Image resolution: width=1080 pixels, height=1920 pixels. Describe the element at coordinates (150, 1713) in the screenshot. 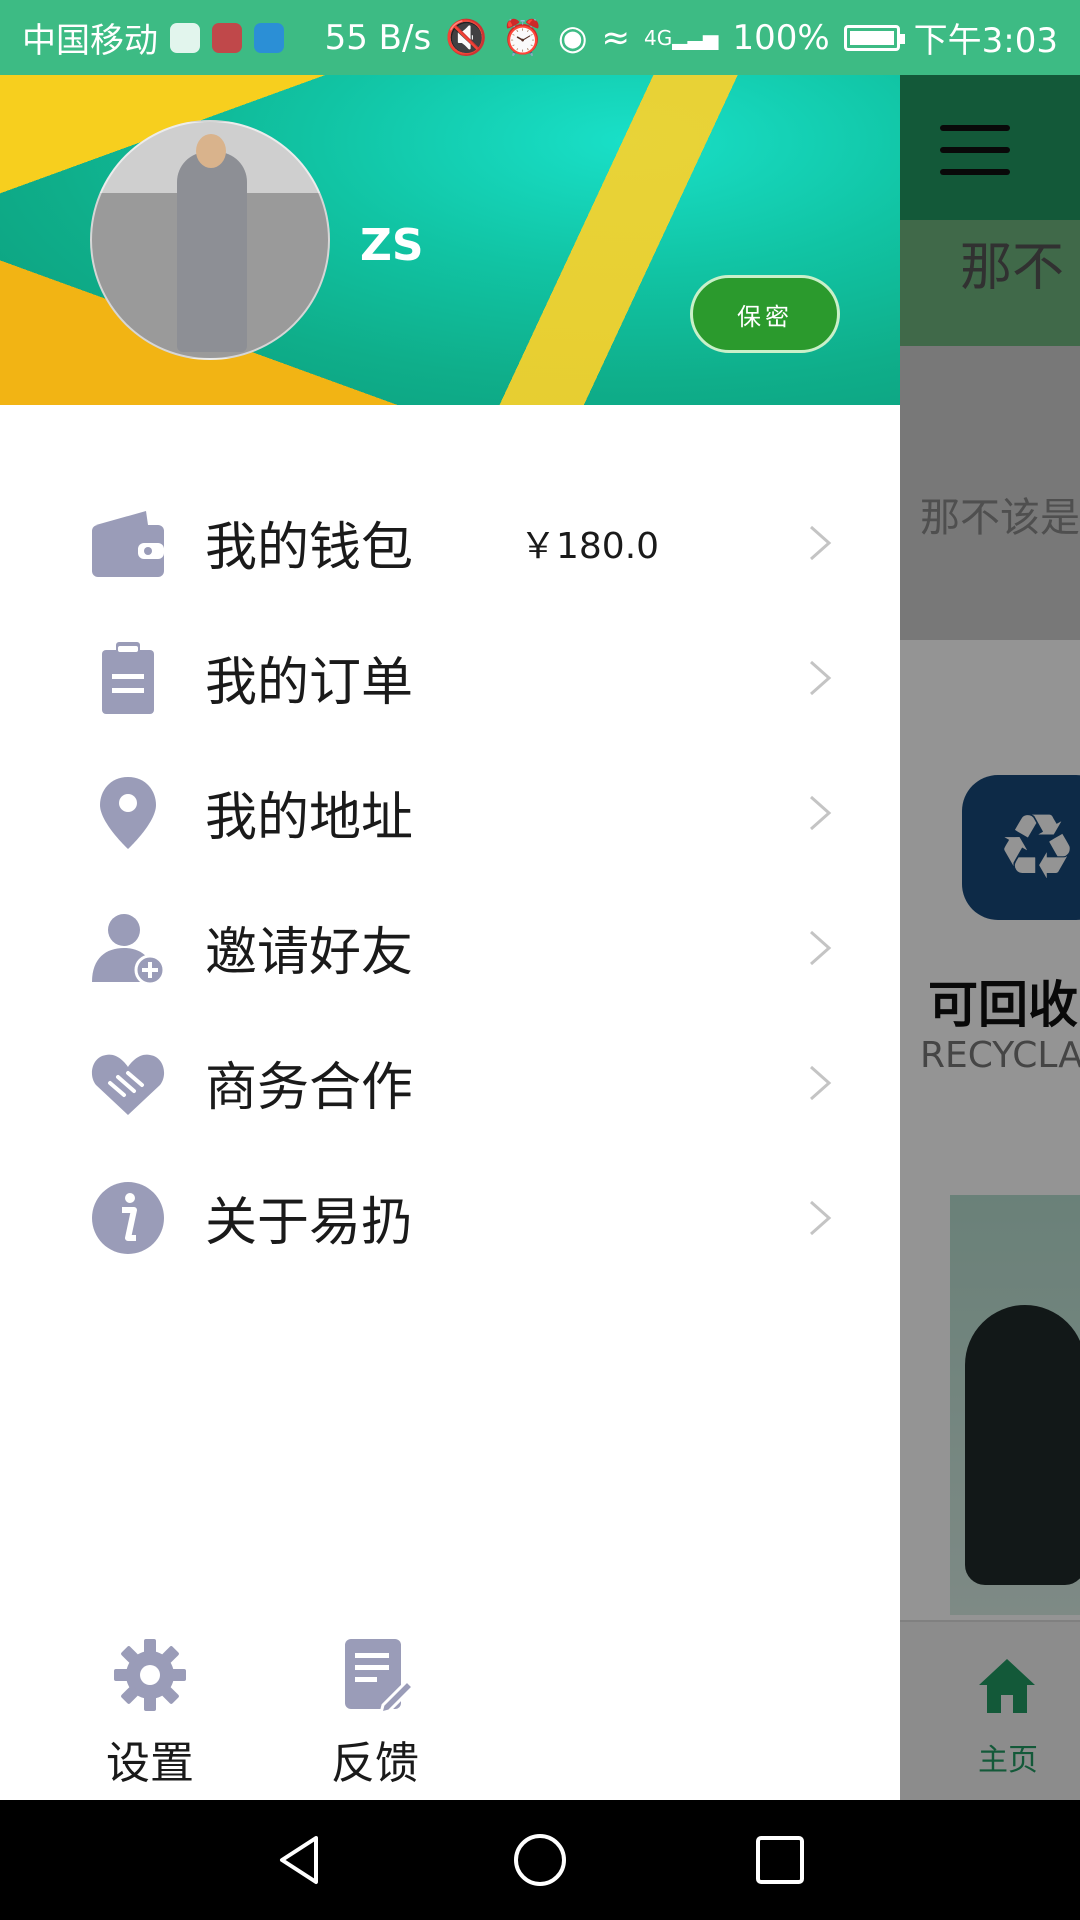

I see `settings-button: 设置` at that location.